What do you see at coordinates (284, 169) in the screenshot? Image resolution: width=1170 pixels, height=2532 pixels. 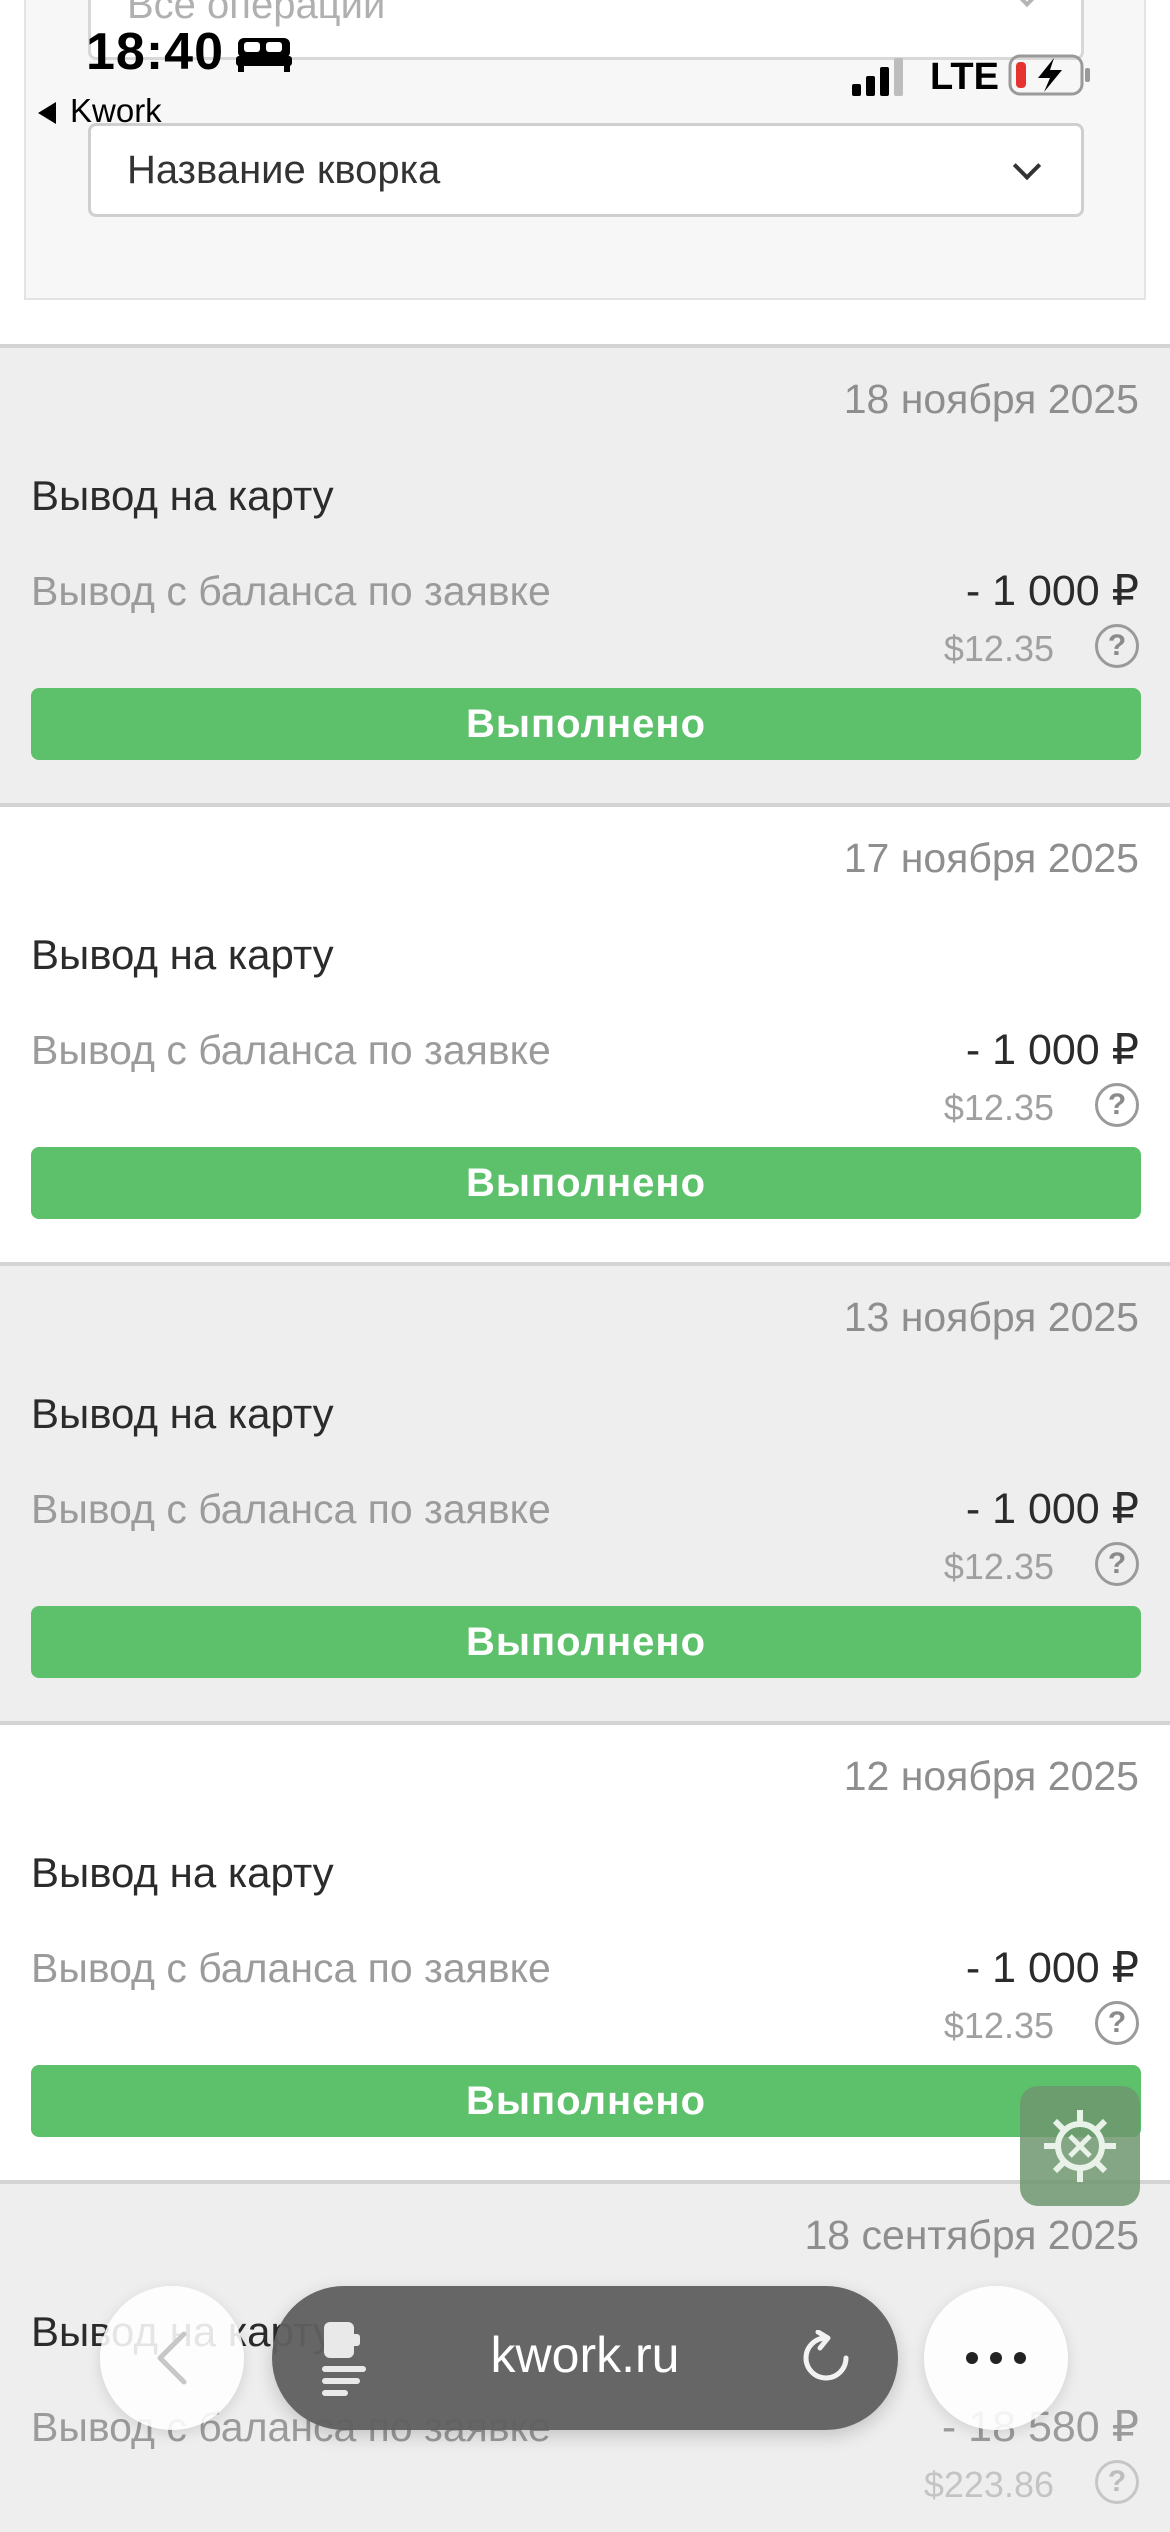 I see `kwork-name-value: Название кворка` at bounding box center [284, 169].